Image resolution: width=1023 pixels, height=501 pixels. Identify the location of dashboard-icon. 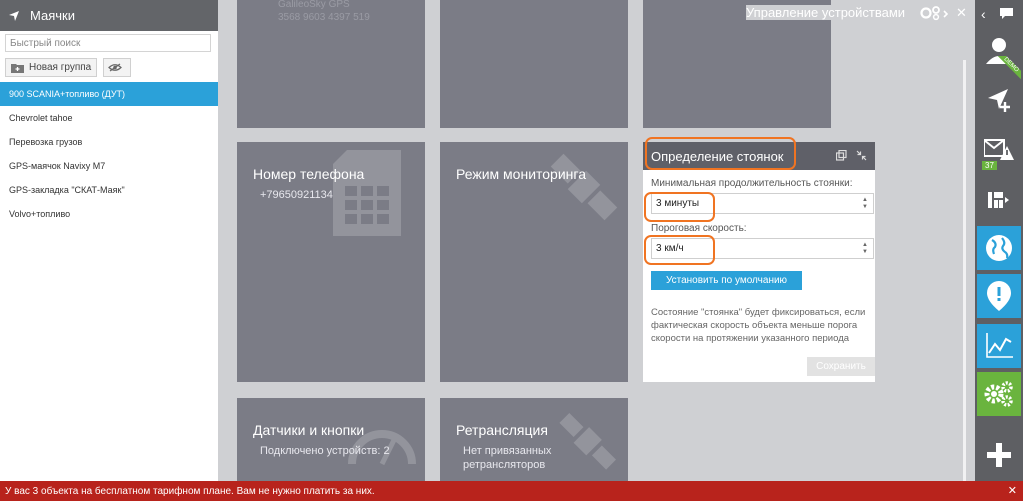
(998, 200).